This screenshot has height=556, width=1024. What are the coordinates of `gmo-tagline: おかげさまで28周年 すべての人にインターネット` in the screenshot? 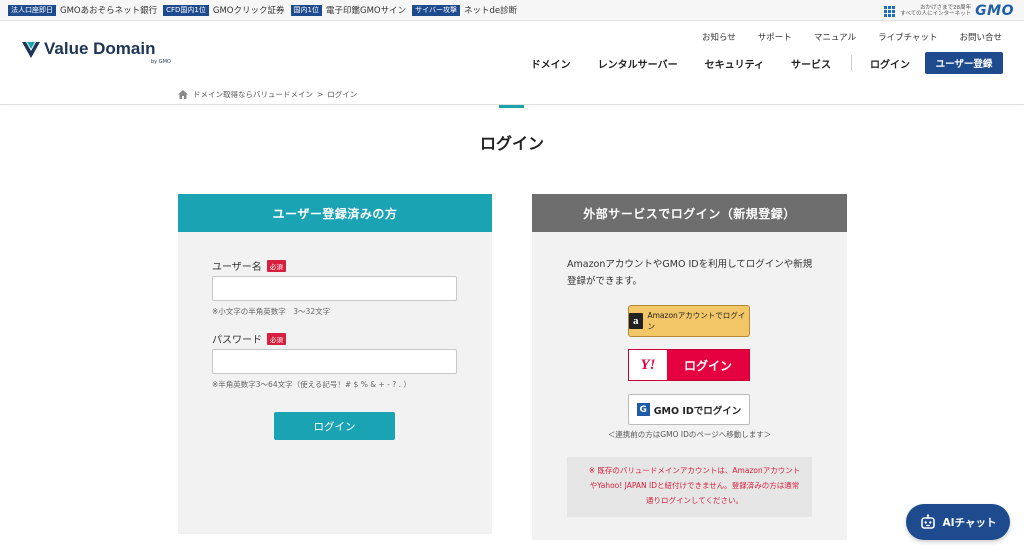 It's located at (935, 11).